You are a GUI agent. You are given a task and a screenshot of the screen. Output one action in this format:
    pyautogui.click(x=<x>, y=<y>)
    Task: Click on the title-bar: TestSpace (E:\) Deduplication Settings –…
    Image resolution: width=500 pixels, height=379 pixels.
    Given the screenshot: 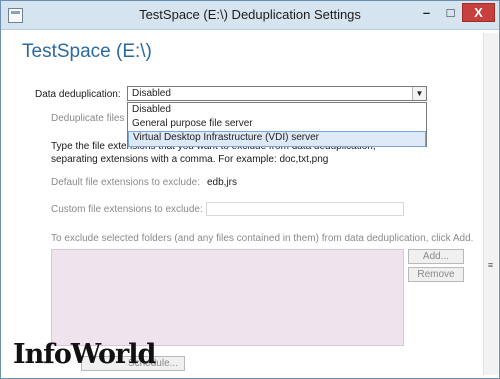 What is the action you would take?
    pyautogui.click(x=250, y=15)
    